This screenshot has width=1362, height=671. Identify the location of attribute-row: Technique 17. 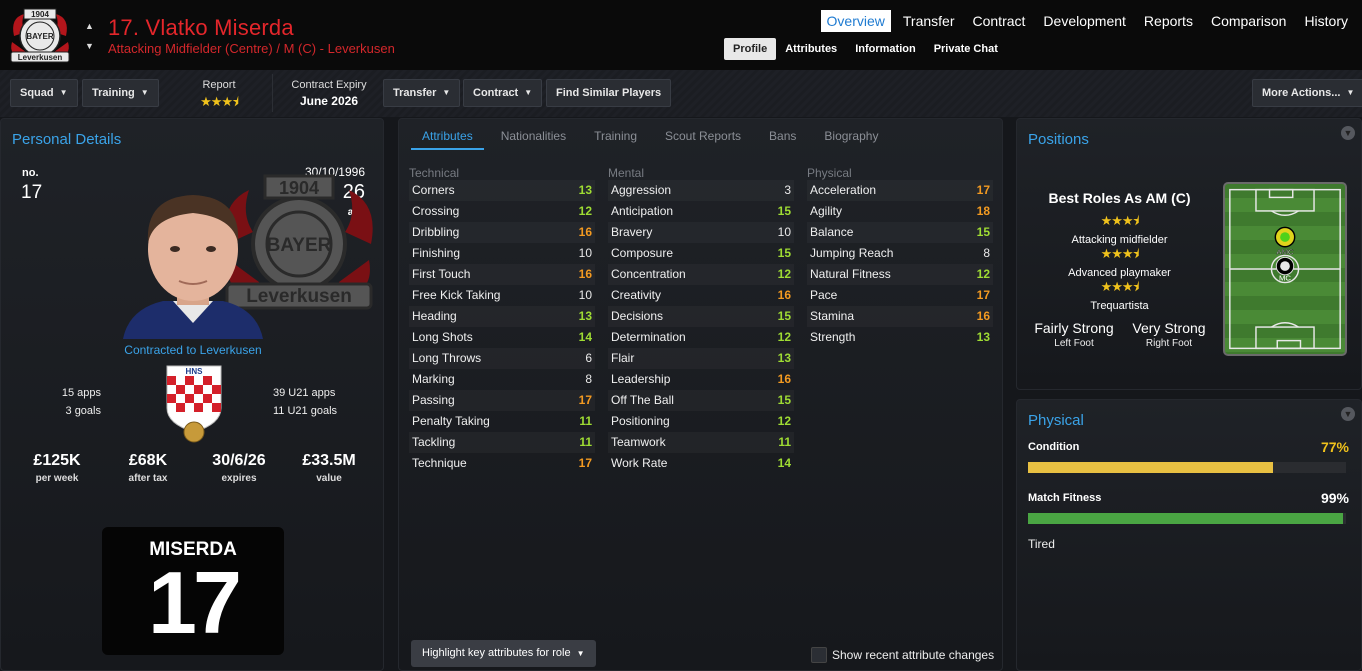
(502, 463).